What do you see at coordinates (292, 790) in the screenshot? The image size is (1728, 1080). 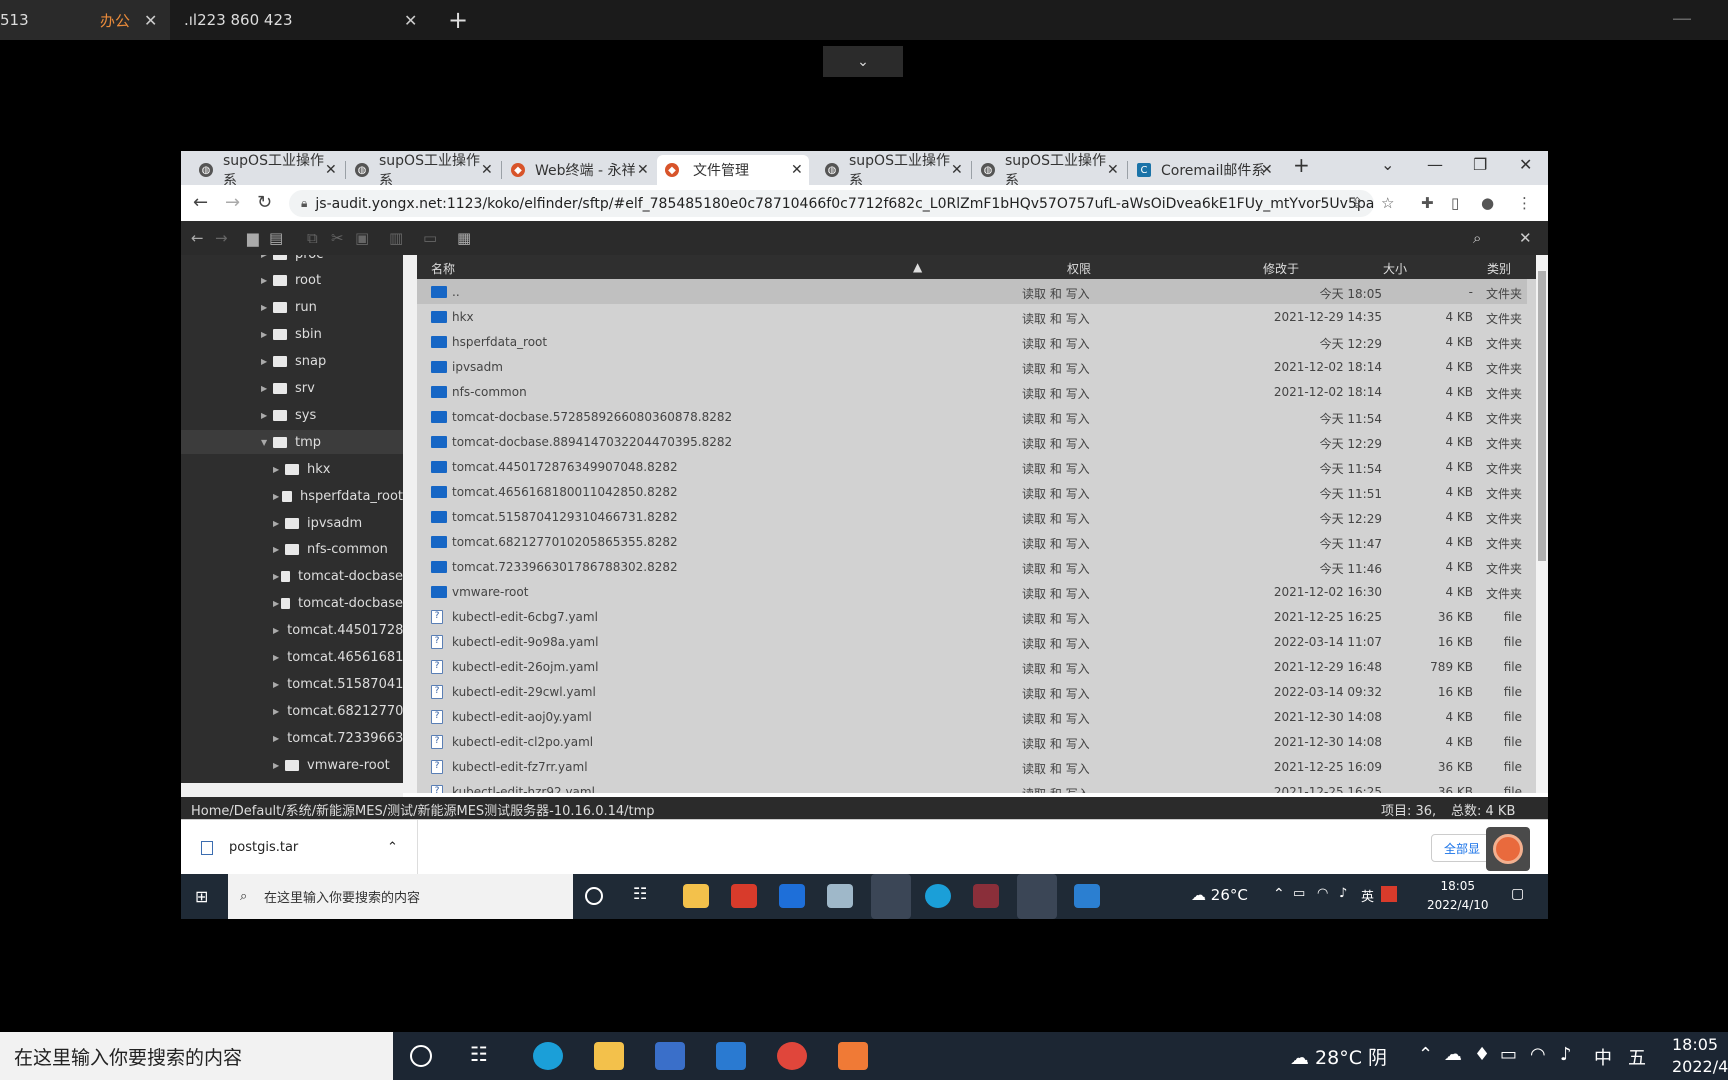 I see `tree-horizontal-scrollbar` at bounding box center [292, 790].